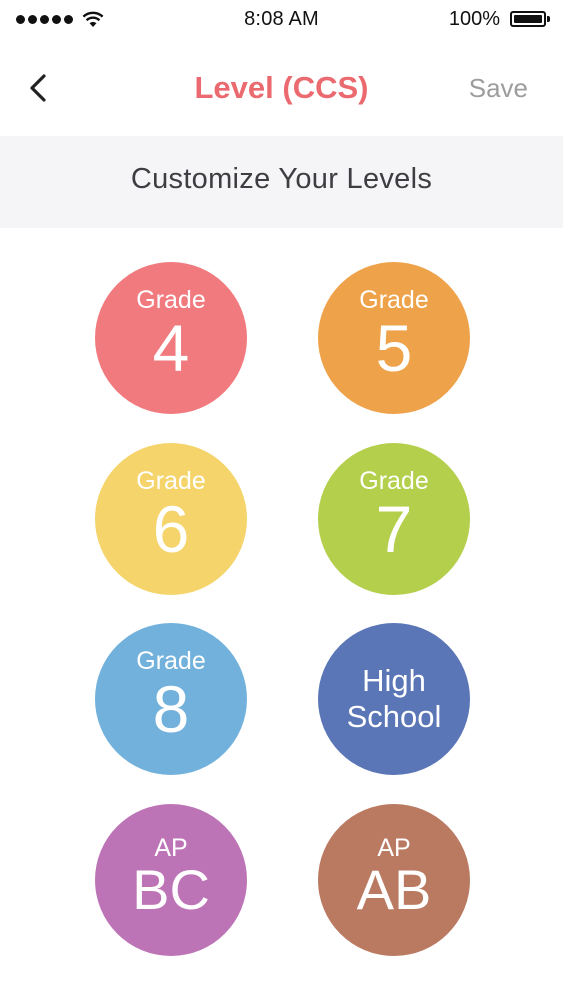 The width and height of the screenshot is (563, 1000). I want to click on level-grade-7-button: Grade 7, so click(394, 519).